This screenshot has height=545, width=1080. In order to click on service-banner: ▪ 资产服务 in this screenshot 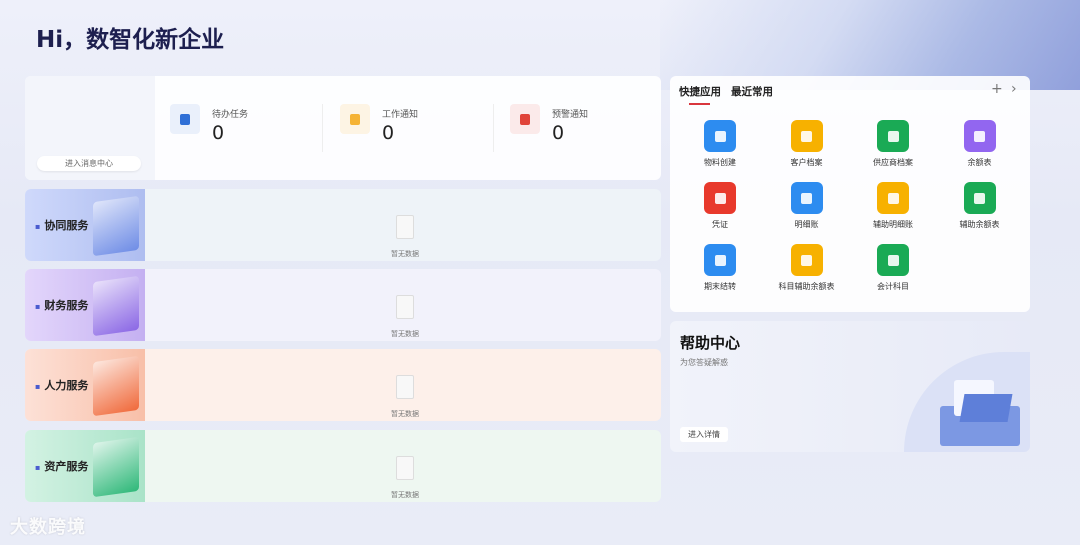, I will do `click(85, 466)`.